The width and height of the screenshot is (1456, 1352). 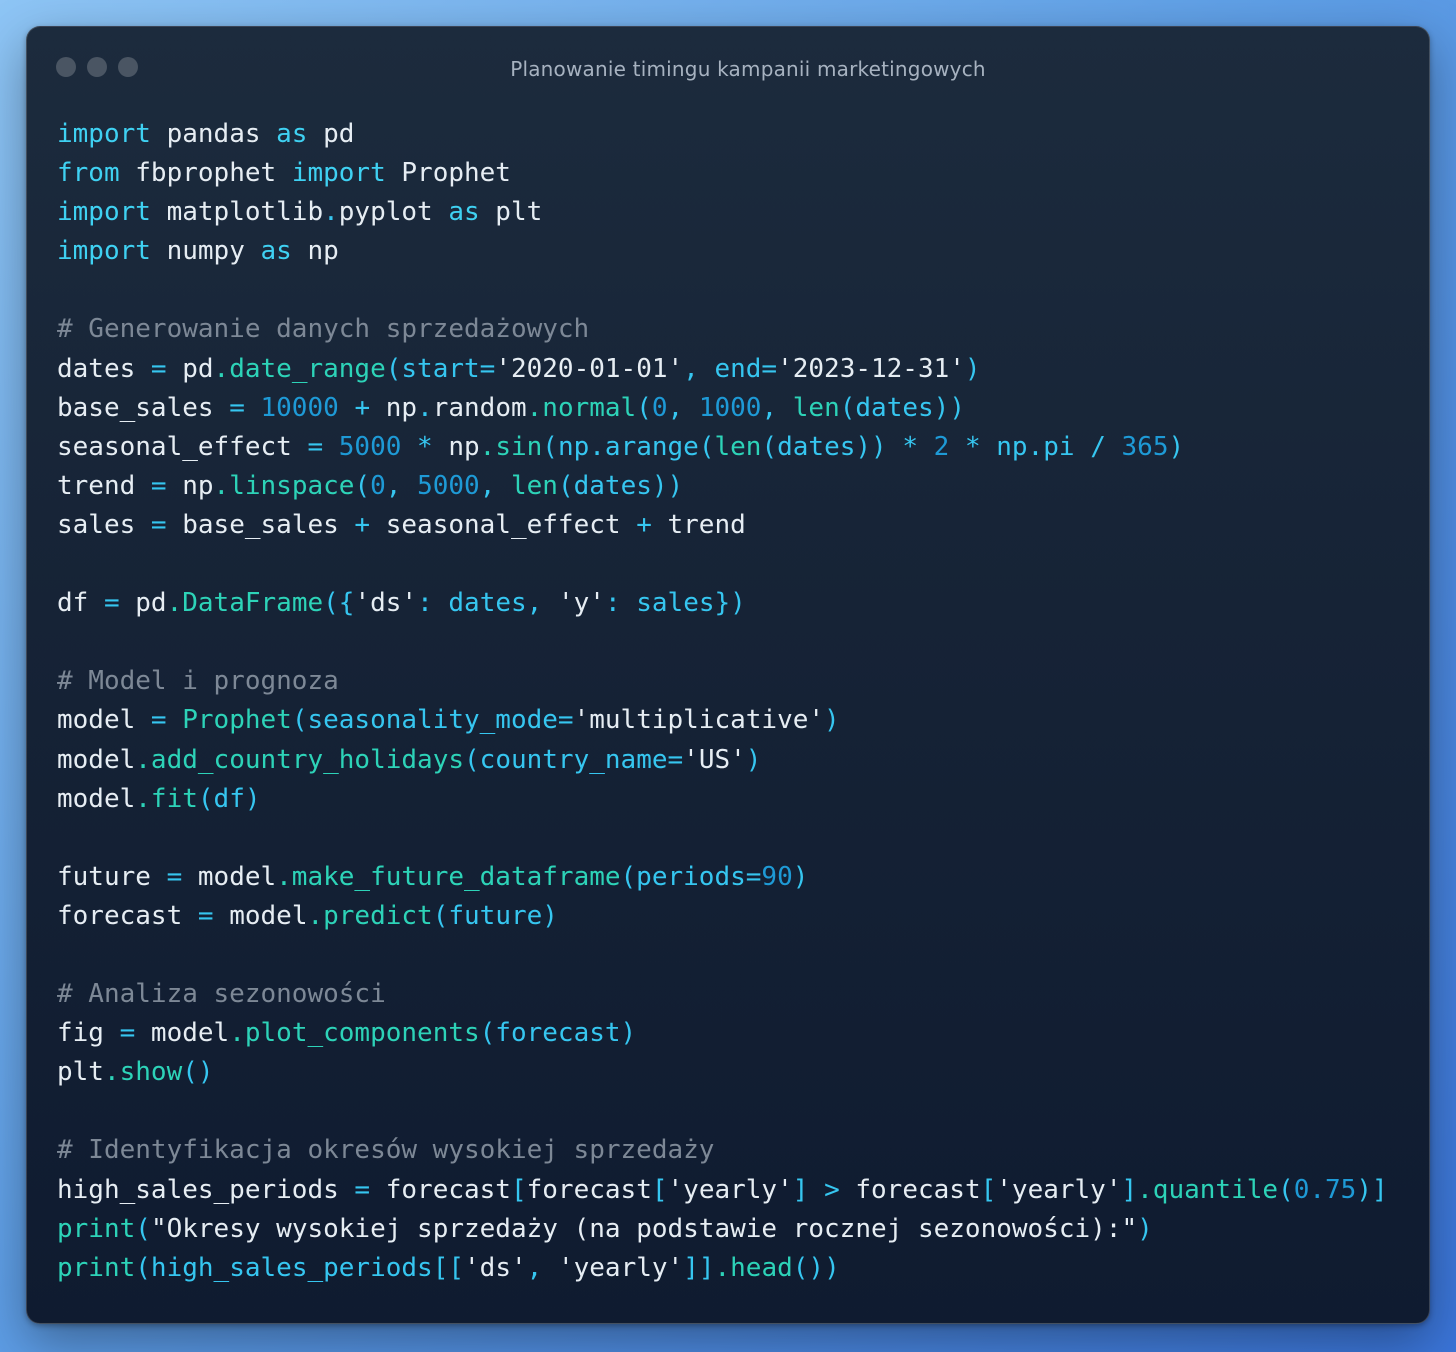 I want to click on code-token: (np.arange(, so click(x=628, y=446).